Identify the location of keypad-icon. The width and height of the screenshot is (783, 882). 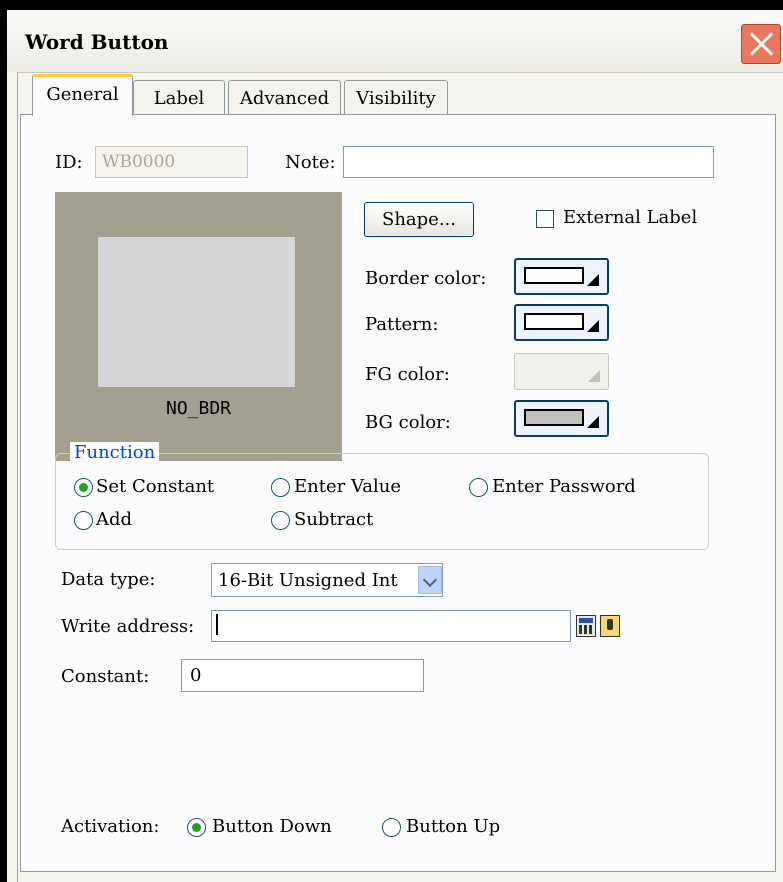
(586, 626).